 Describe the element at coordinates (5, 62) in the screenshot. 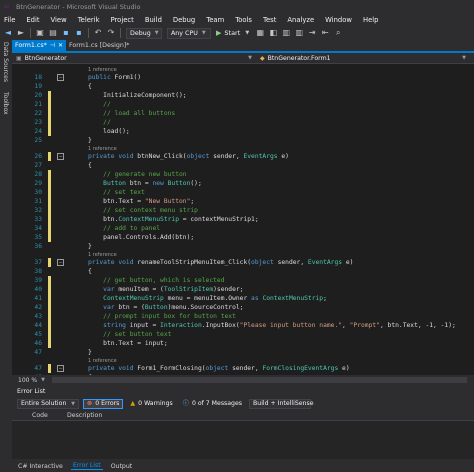

I see `side-tab-data-sources: Data Sources` at that location.